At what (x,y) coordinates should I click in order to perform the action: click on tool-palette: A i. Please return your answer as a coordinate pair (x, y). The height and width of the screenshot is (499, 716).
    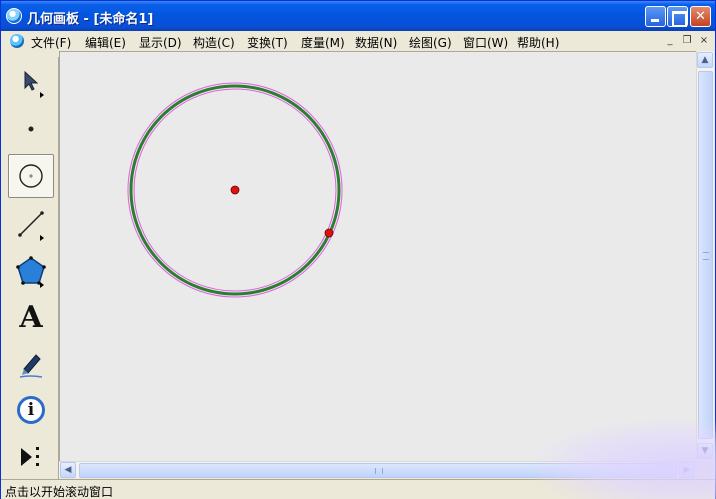
    Looking at the image, I should click on (31, 268).